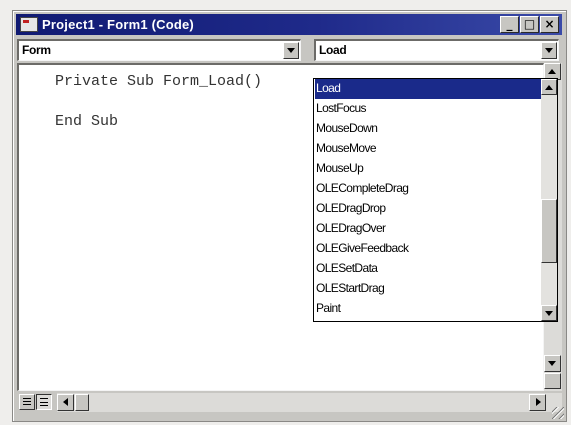  Describe the element at coordinates (159, 81) in the screenshot. I see `code-line: Private Sub Form_Load()` at that location.